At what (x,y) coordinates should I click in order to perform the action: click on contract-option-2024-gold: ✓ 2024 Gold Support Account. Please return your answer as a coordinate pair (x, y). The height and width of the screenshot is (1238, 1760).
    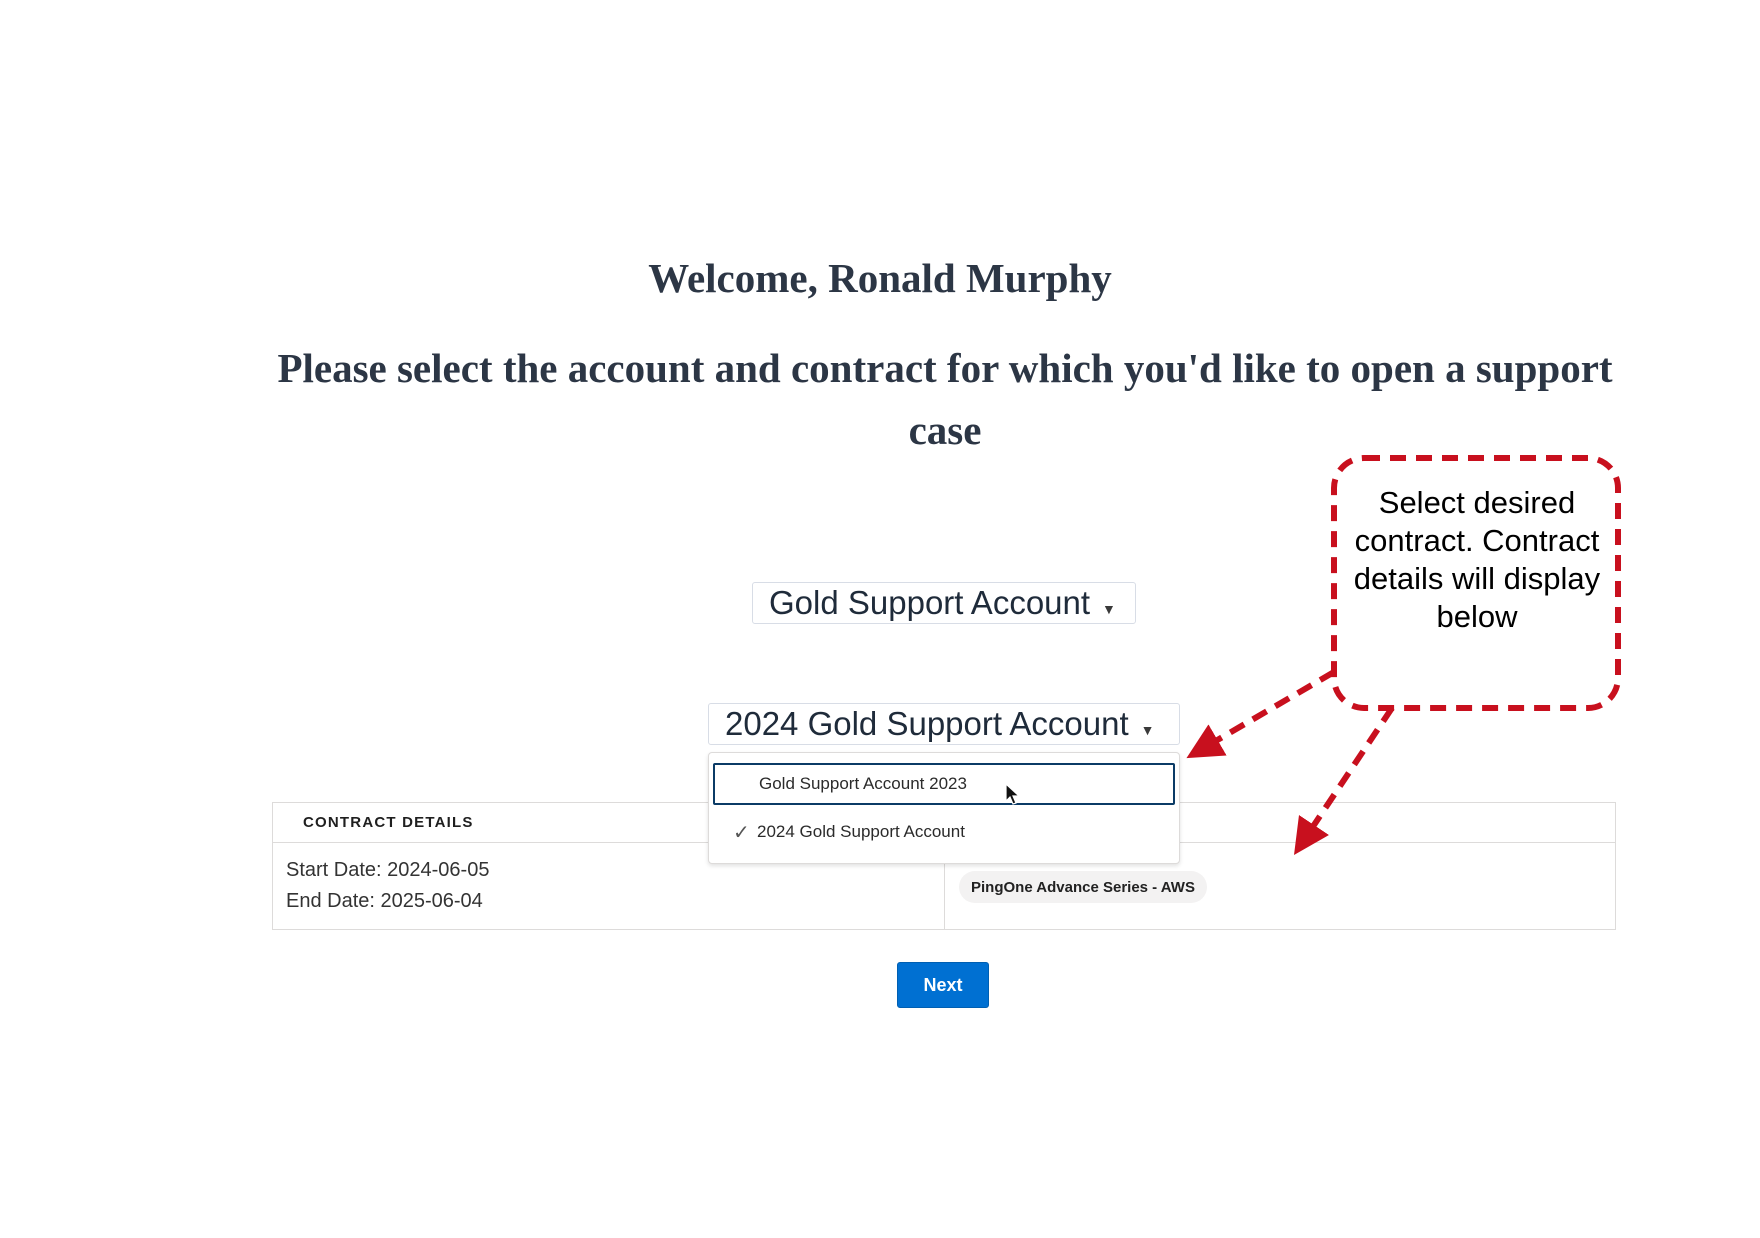
    Looking at the image, I should click on (944, 832).